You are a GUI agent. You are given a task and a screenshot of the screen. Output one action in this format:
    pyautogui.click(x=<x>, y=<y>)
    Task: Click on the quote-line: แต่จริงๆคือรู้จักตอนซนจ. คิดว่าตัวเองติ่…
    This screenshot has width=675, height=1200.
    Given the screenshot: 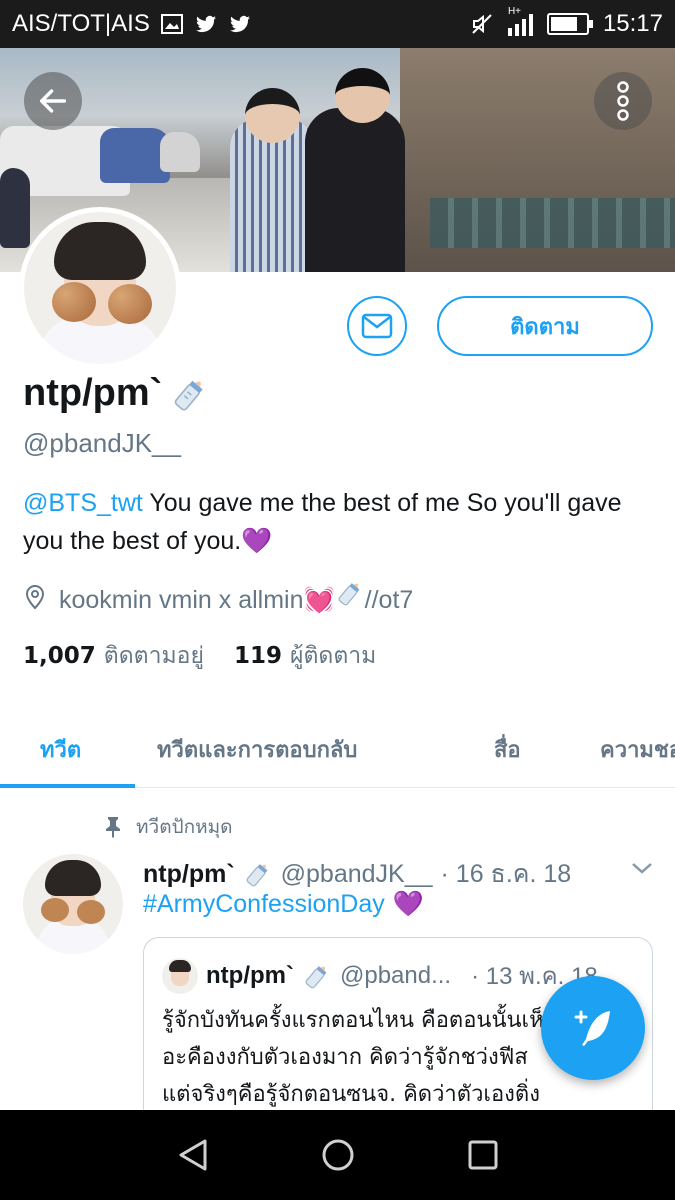 What is the action you would take?
    pyautogui.click(x=351, y=1094)
    